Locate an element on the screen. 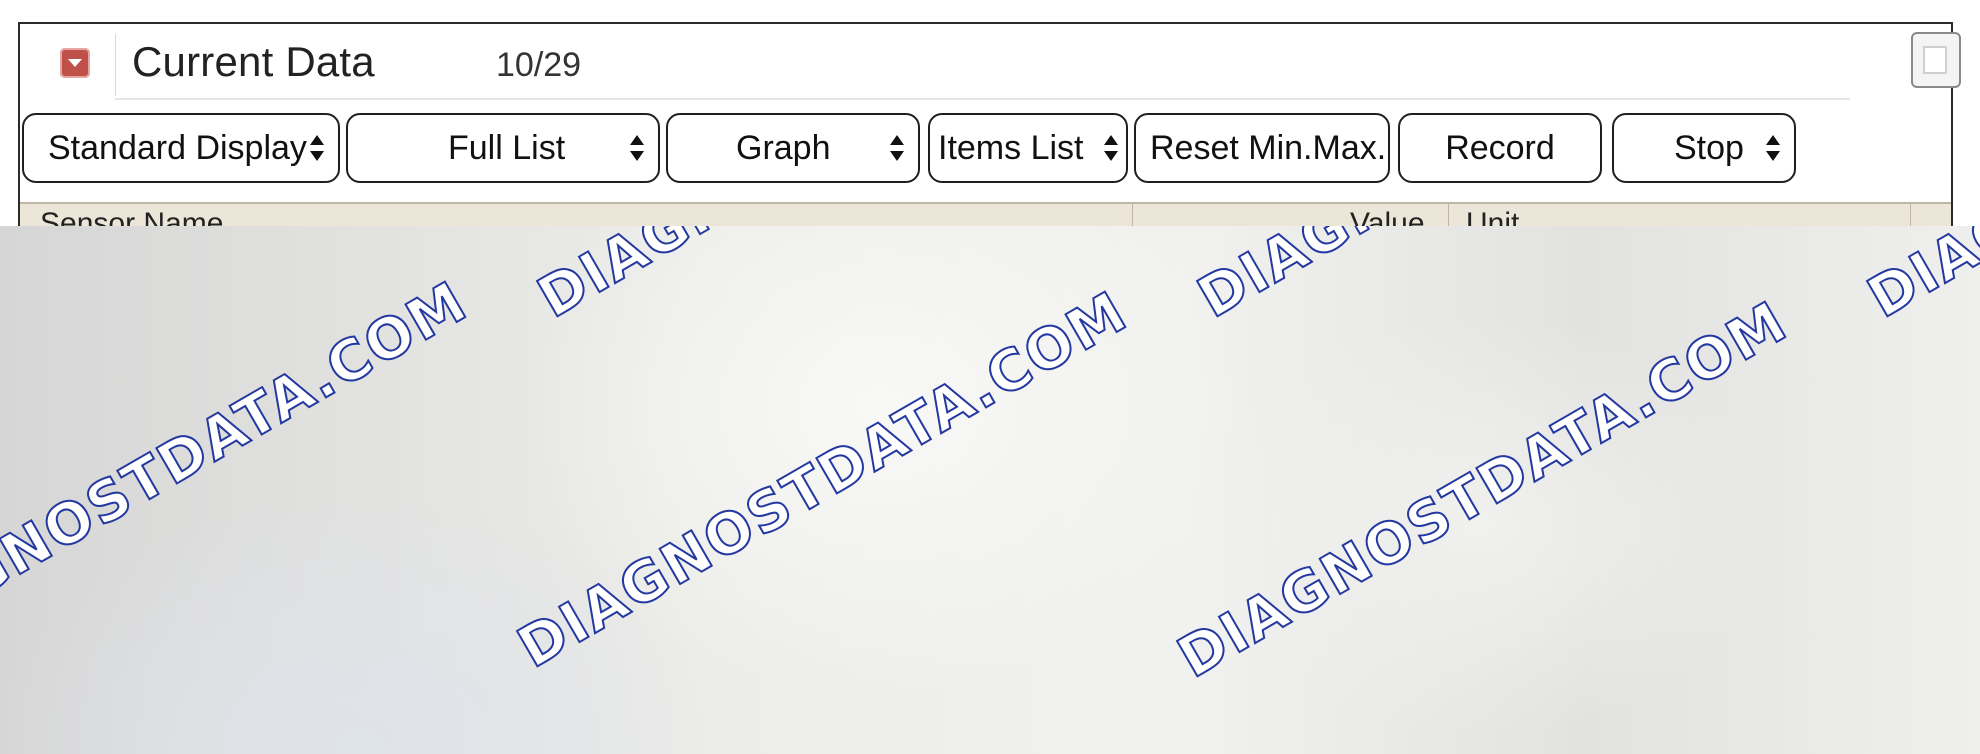  items-list-select: Items List is located at coordinates (1028, 148).